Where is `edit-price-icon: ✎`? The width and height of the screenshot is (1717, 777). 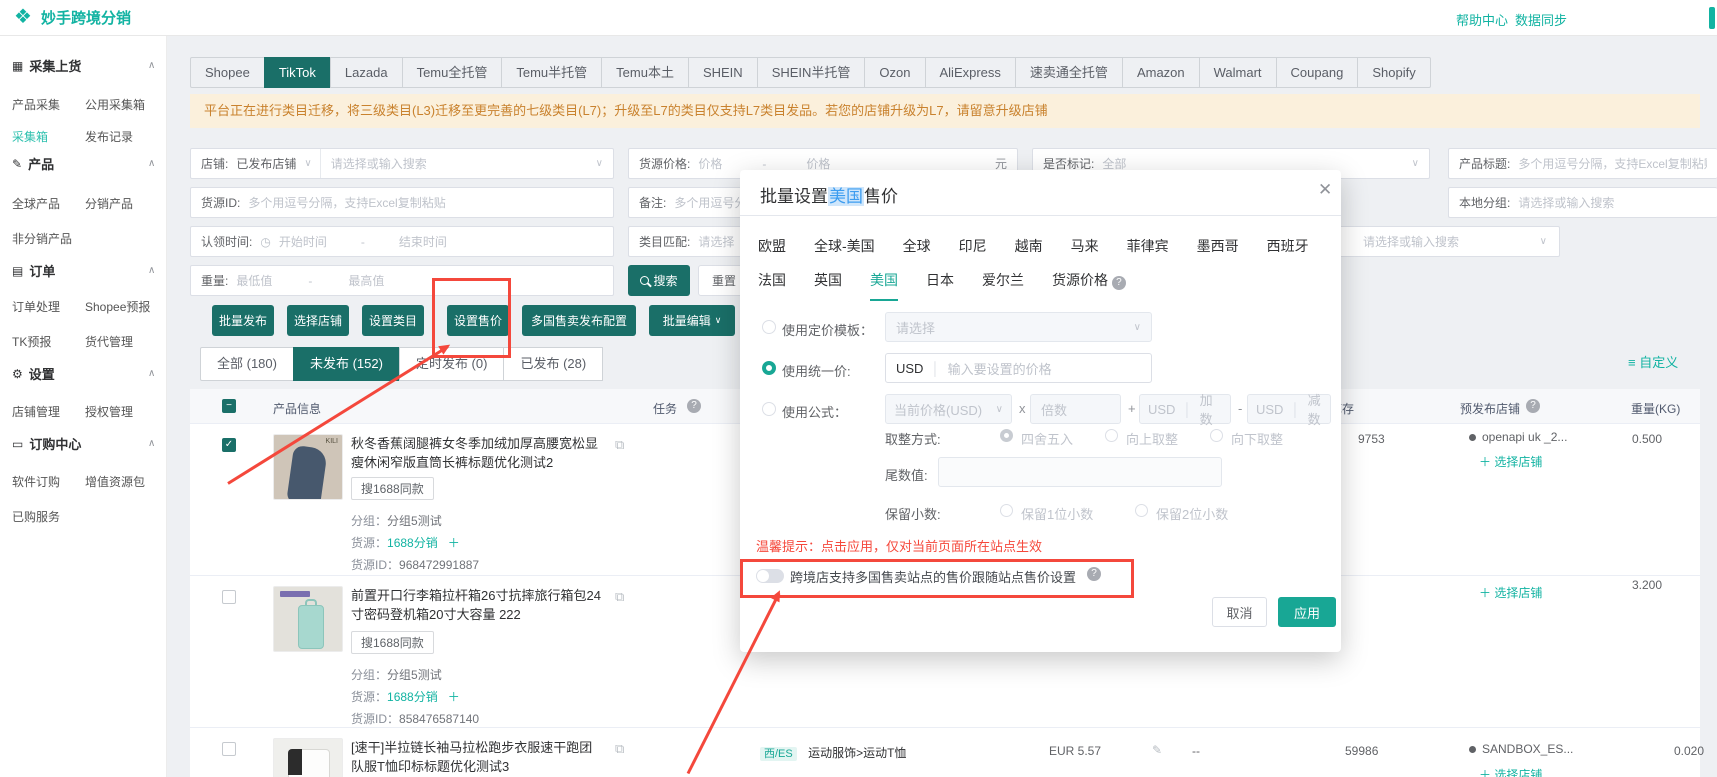 edit-price-icon: ✎ is located at coordinates (1157, 750).